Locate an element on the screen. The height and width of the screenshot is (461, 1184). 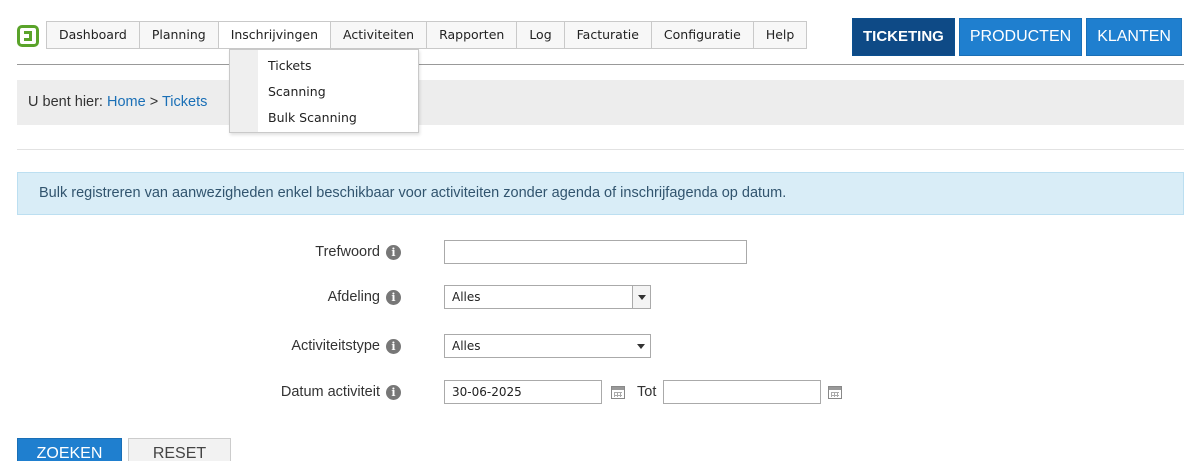
date-from-input: 30-06-2025 is located at coordinates (523, 392).